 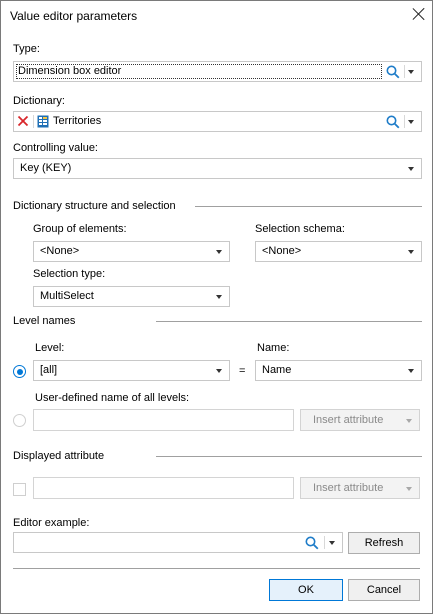 I want to click on dialog-title: Value editor parameters, so click(x=74, y=16).